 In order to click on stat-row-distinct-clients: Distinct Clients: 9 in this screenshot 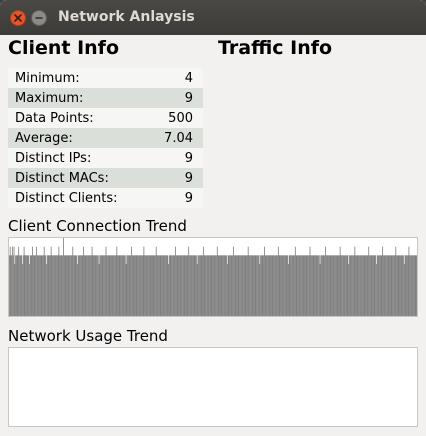, I will do `click(105, 198)`.